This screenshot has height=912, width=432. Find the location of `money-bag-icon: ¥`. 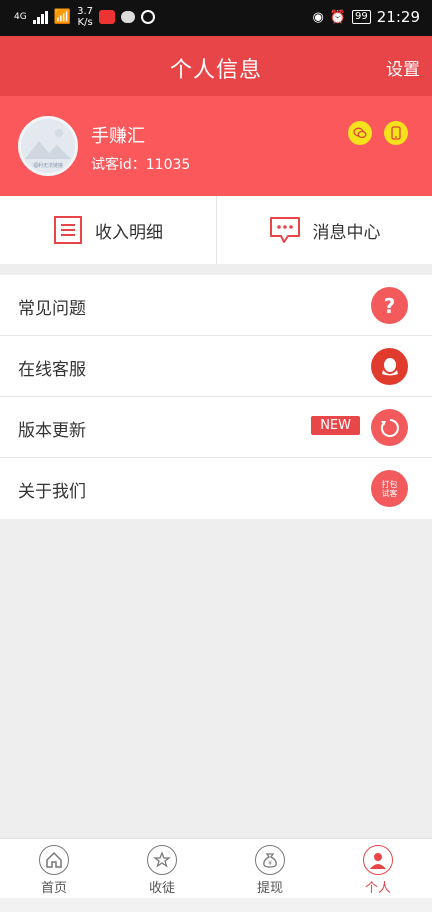

money-bag-icon: ¥ is located at coordinates (270, 860).